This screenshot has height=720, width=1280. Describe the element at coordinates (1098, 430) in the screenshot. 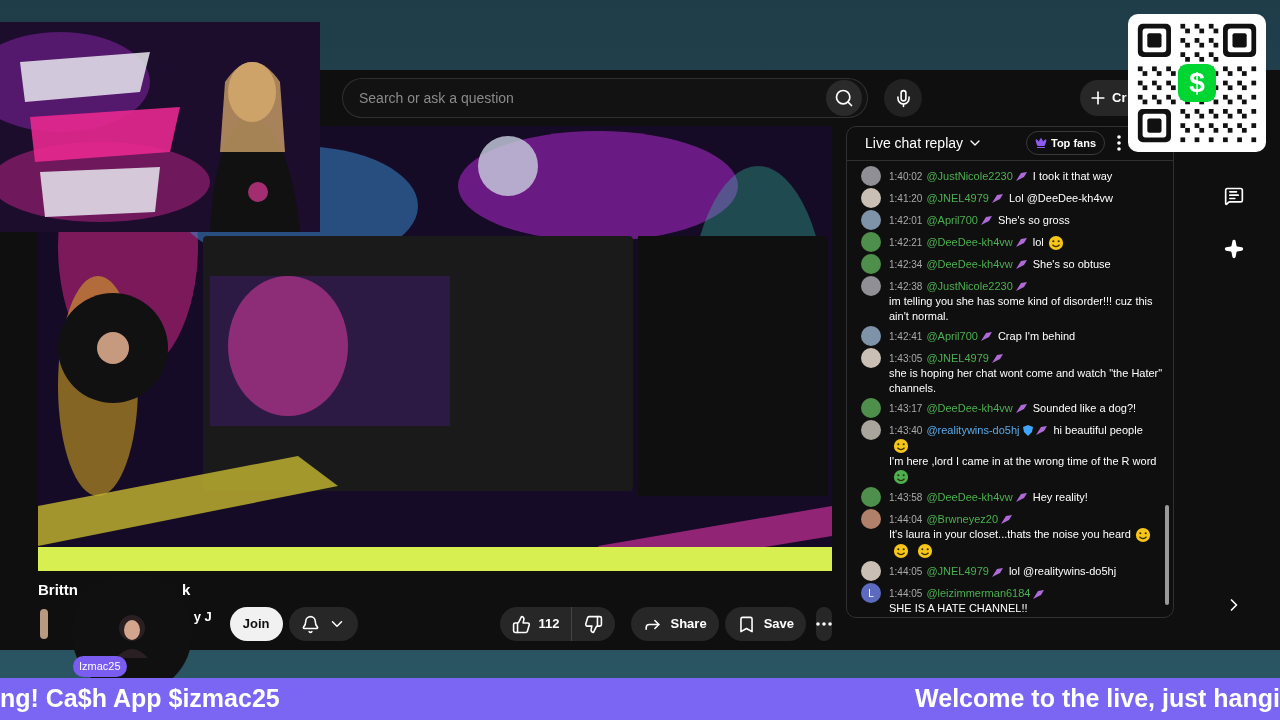

I see `message-text: hi beautiful people` at that location.